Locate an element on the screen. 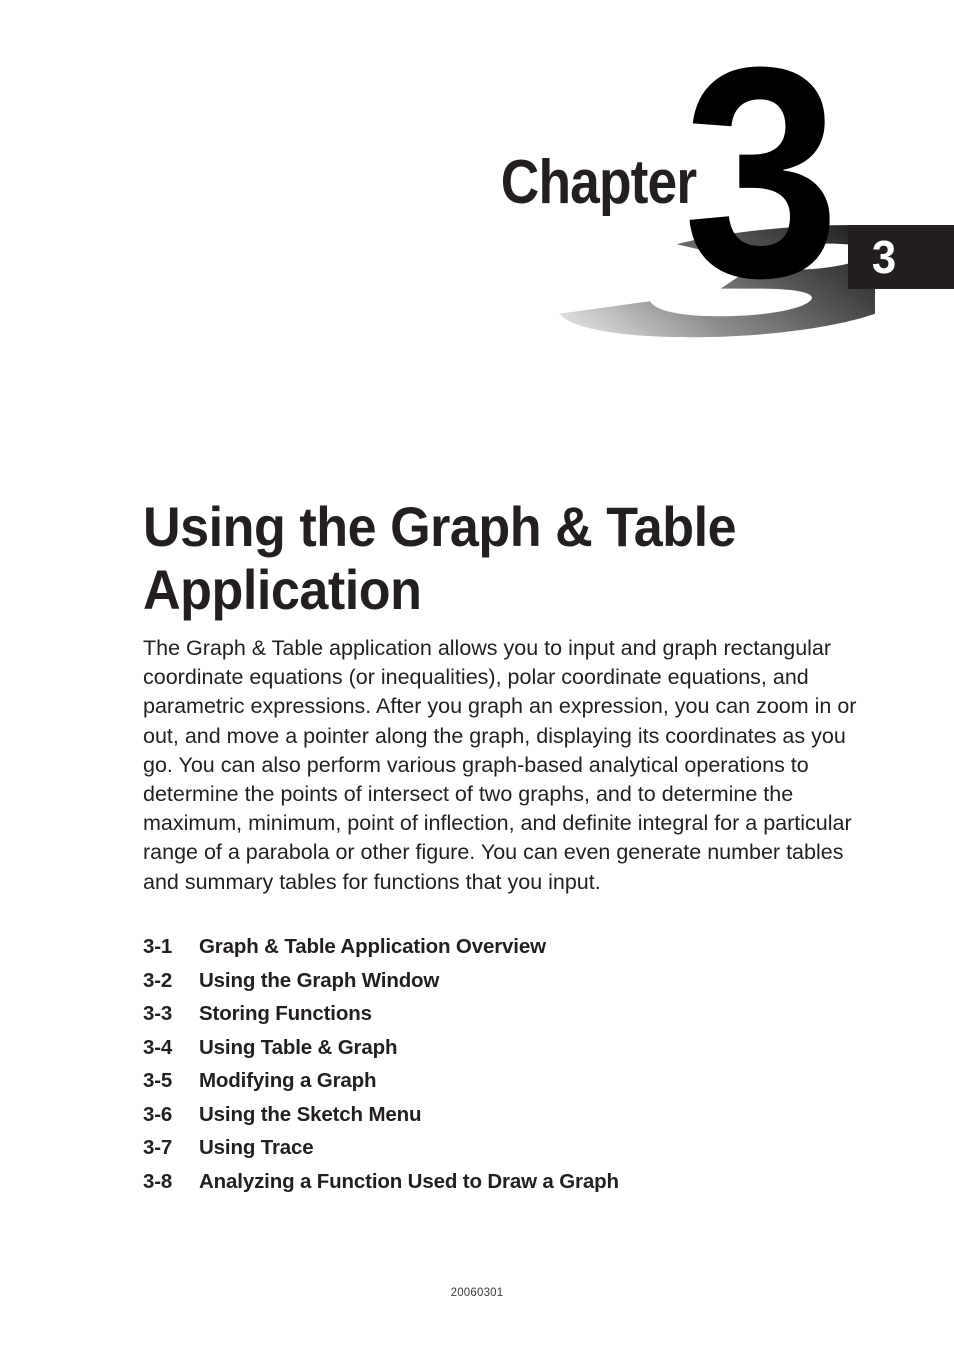 The height and width of the screenshot is (1350, 954). section-label: Modifying a Graph is located at coordinates (288, 1080).